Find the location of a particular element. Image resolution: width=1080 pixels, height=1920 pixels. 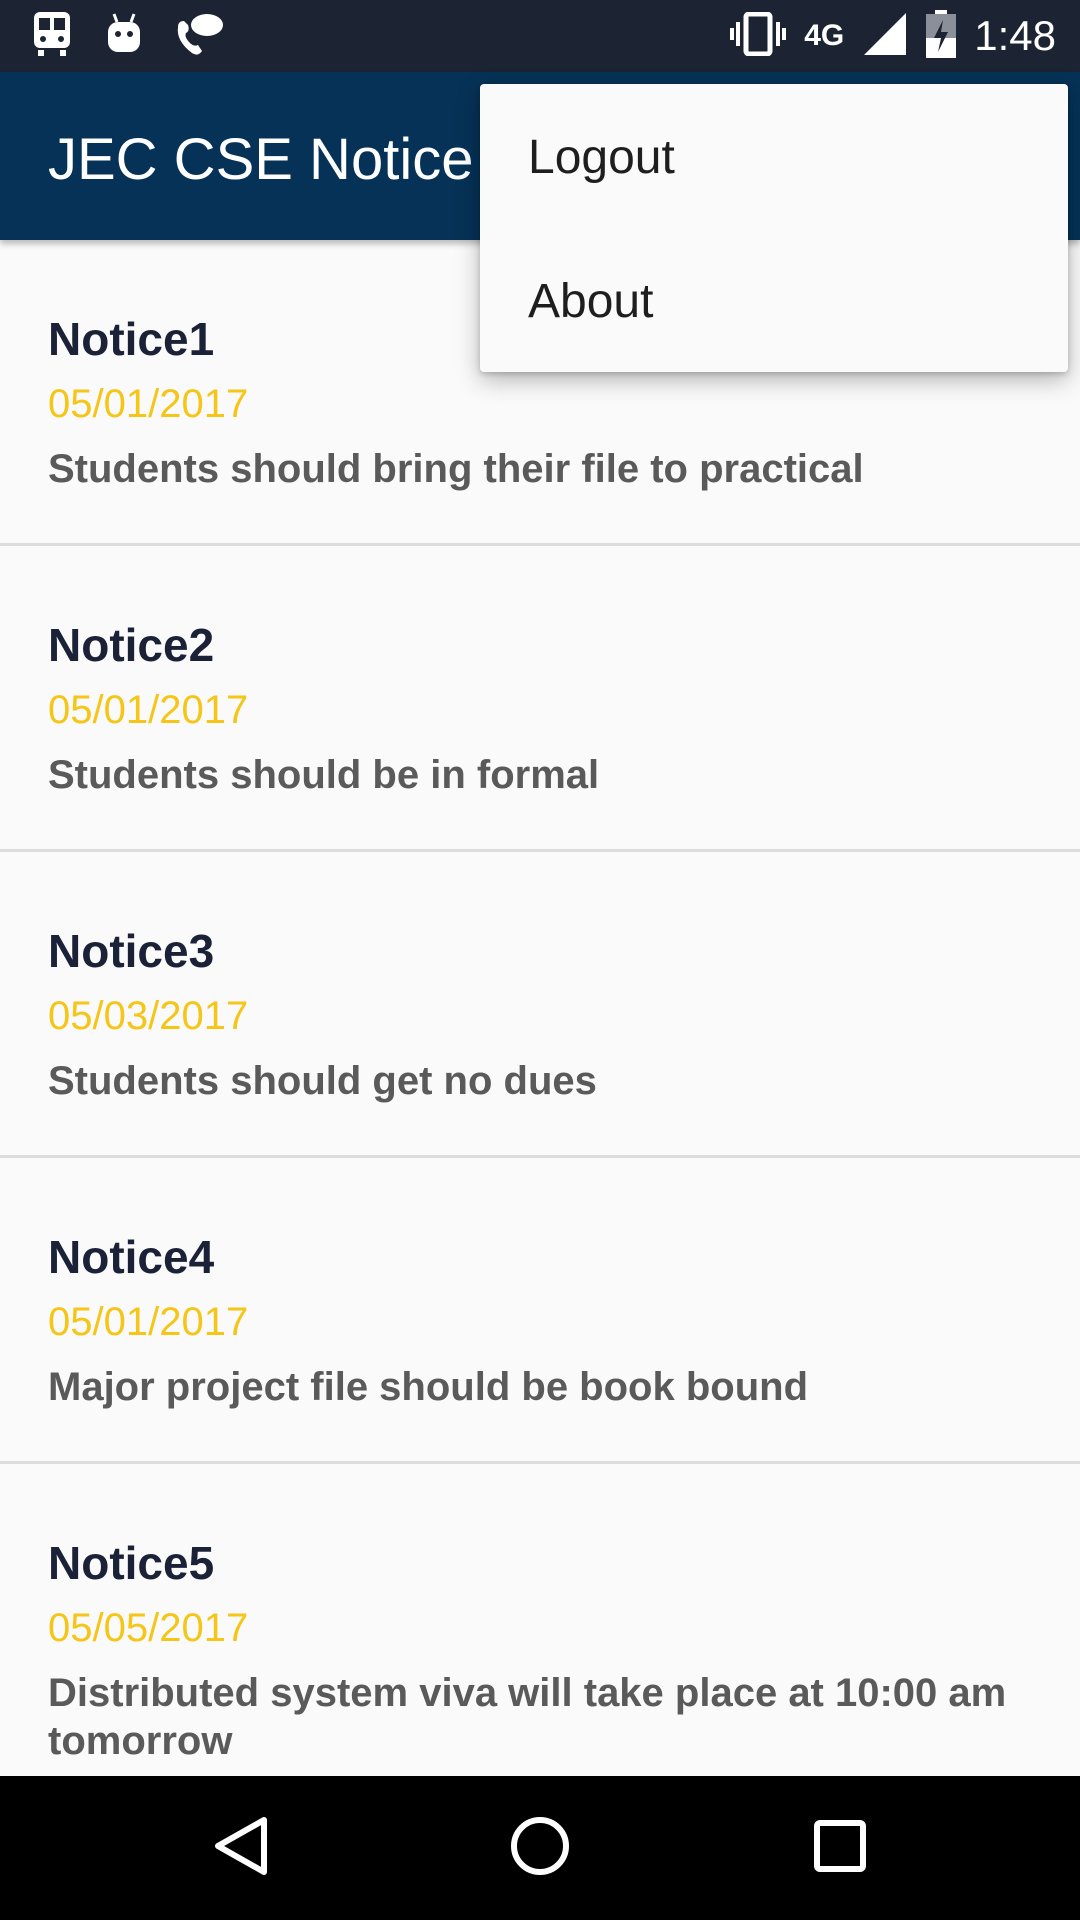

notice-title: Notice1 is located at coordinates (131, 339).